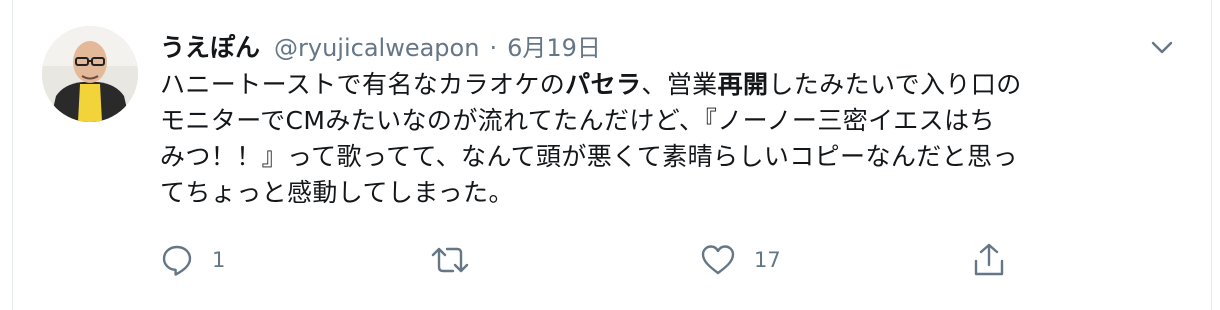 The width and height of the screenshot is (1220, 310). Describe the element at coordinates (740, 260) in the screenshot. I see `like-button: 17` at that location.